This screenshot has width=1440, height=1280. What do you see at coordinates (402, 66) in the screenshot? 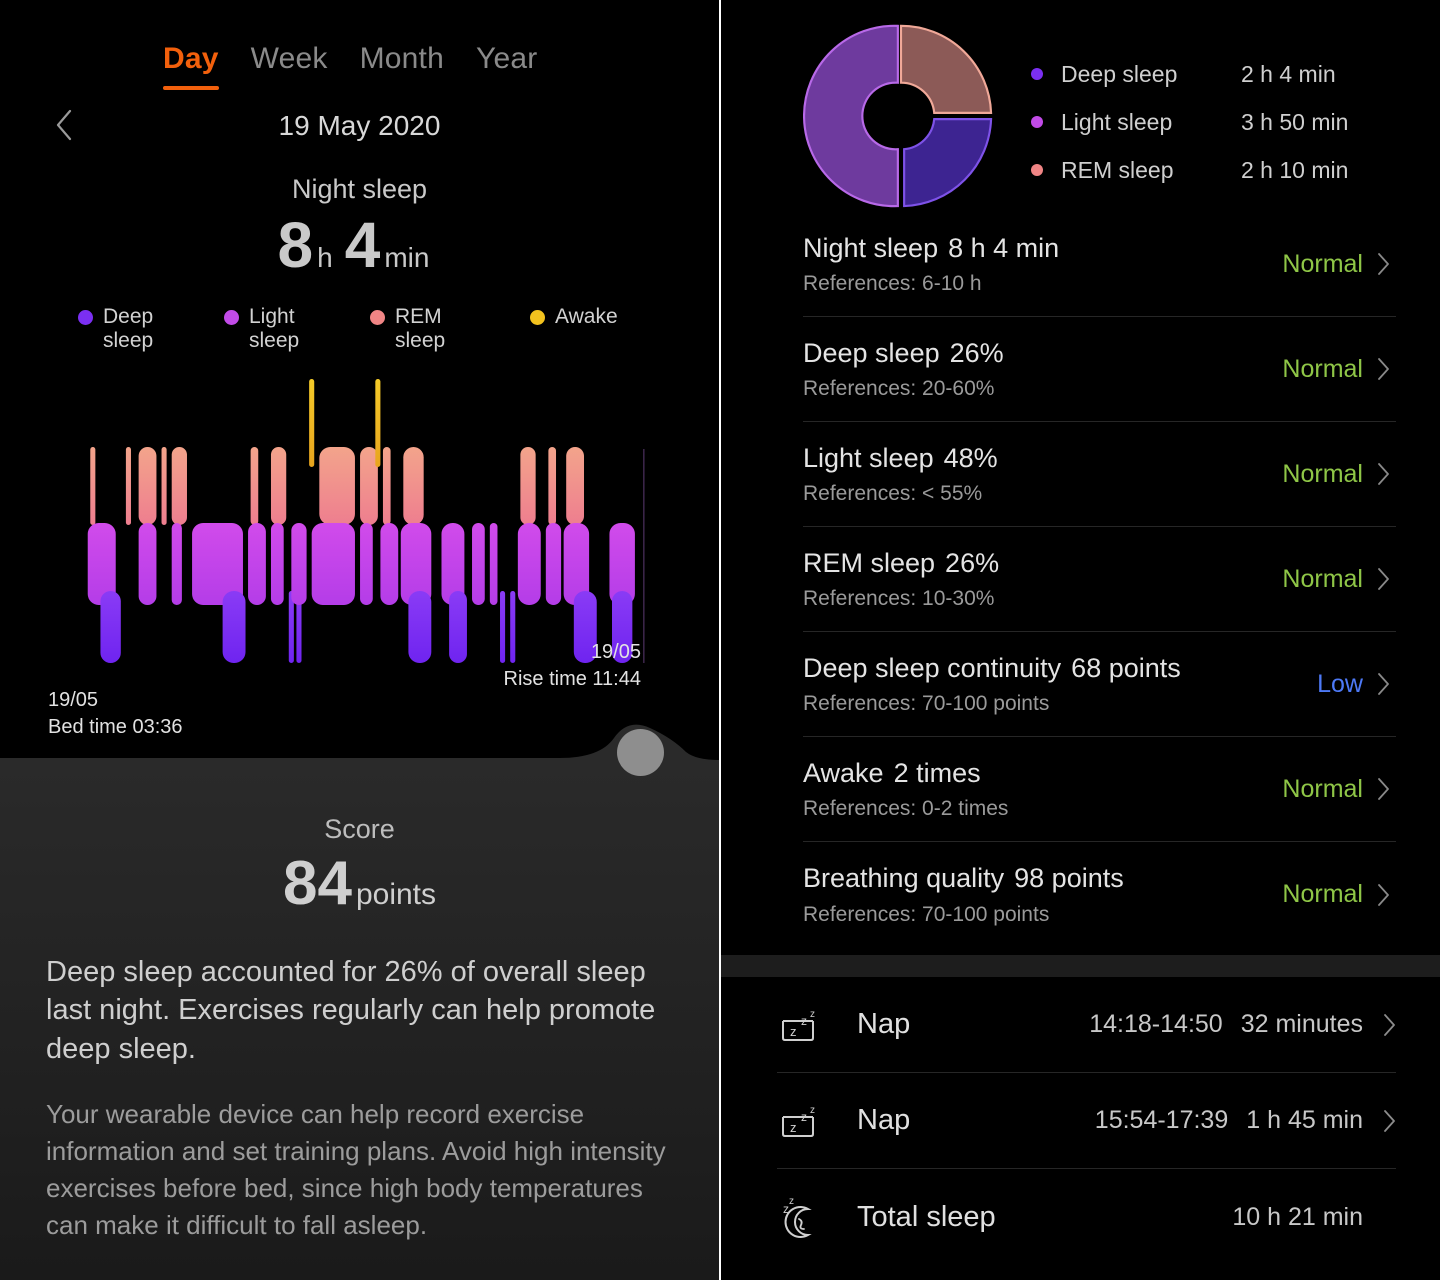
I see `tab-month: Month` at bounding box center [402, 66].